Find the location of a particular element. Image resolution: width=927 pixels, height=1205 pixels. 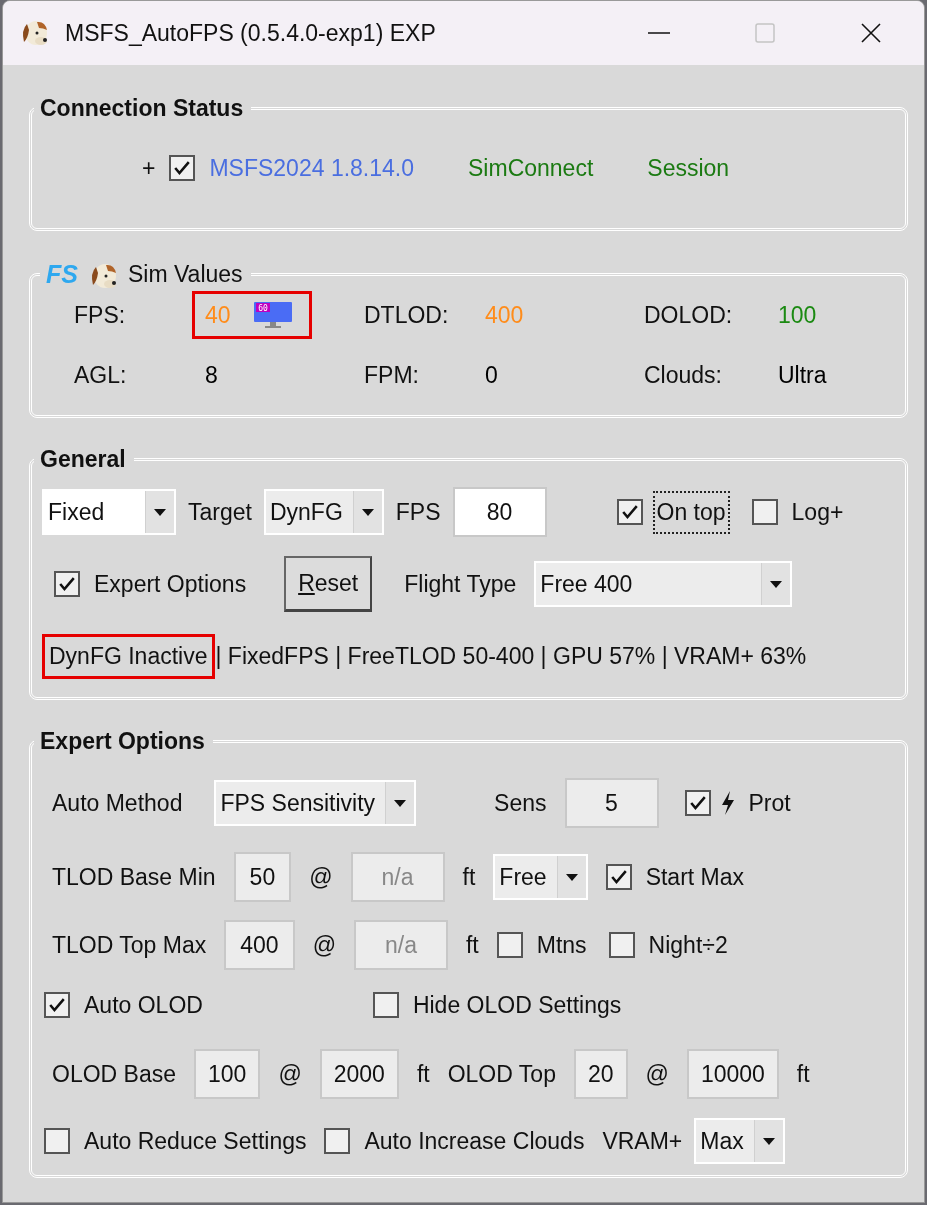

checkbox-label: Log+ is located at coordinates (817, 512).